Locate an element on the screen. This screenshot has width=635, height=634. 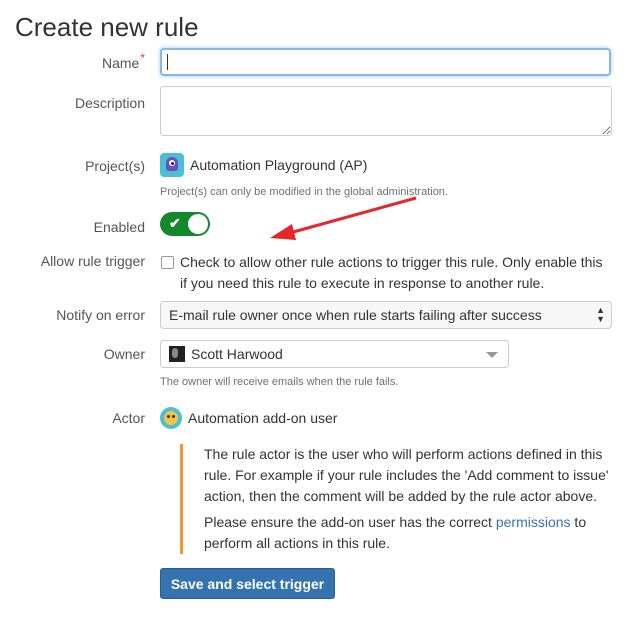
notify-on-error-label: Notify on error is located at coordinates (100, 315).